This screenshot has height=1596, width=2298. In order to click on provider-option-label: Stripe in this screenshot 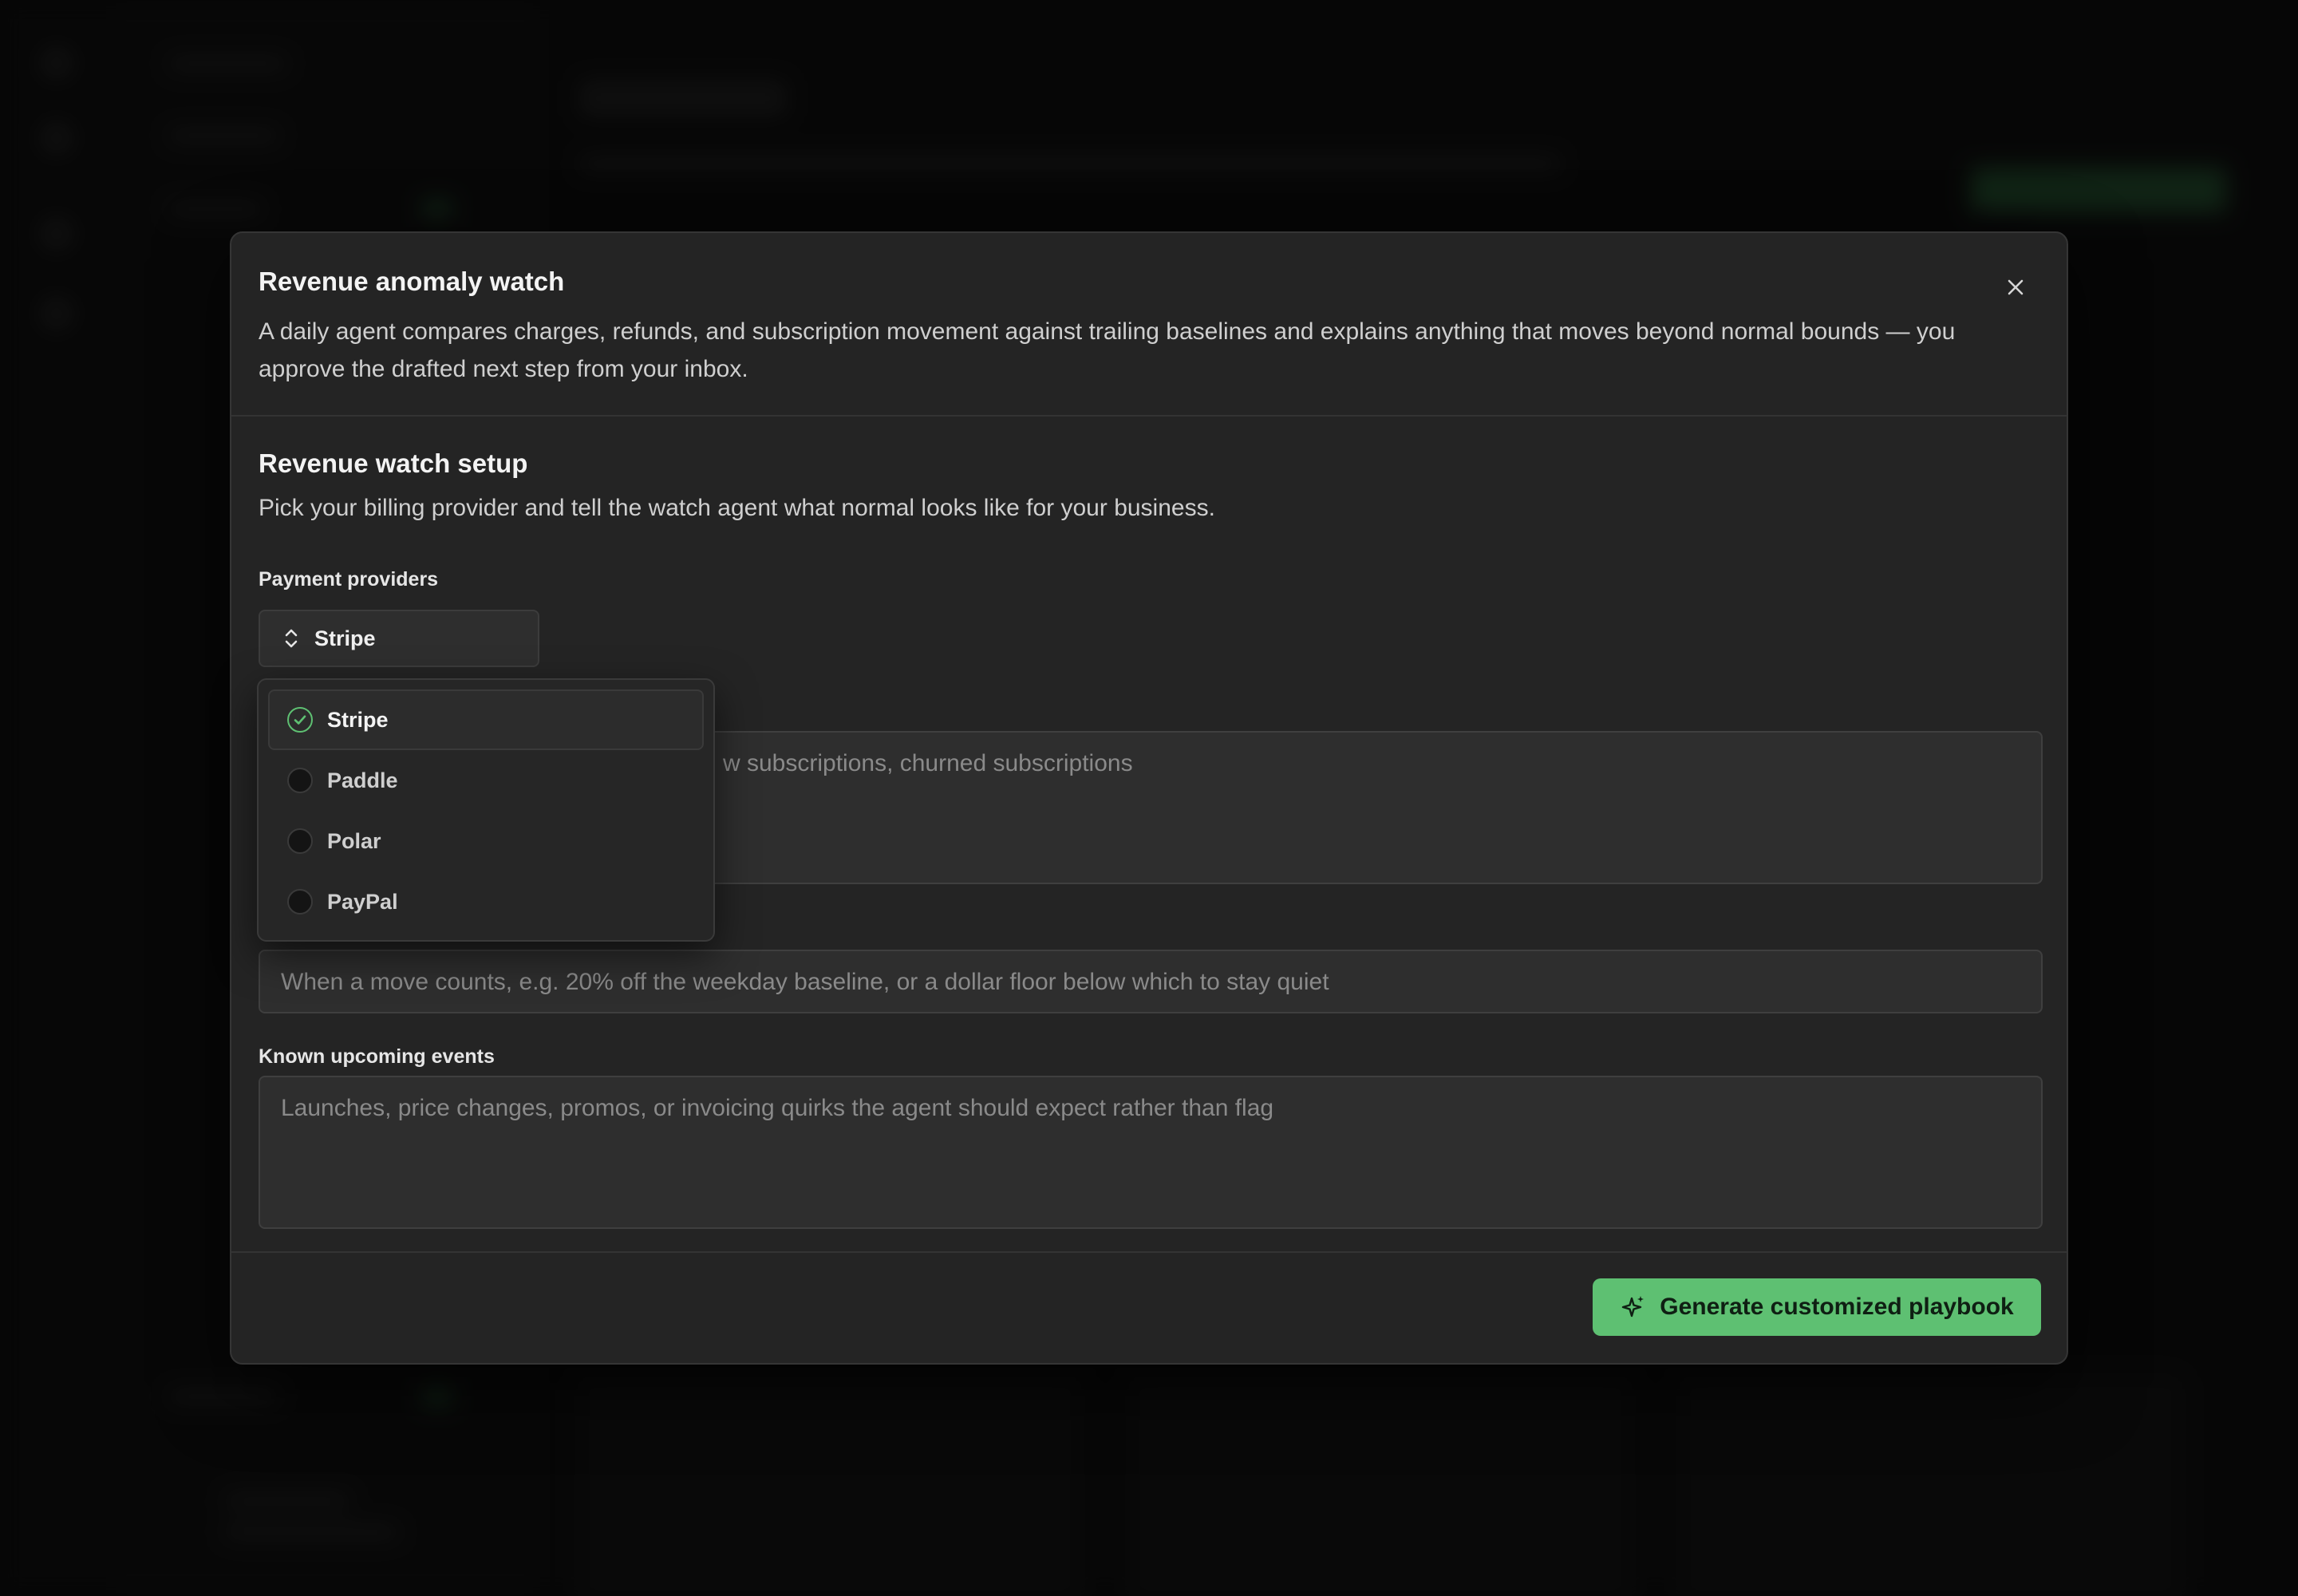, I will do `click(358, 719)`.